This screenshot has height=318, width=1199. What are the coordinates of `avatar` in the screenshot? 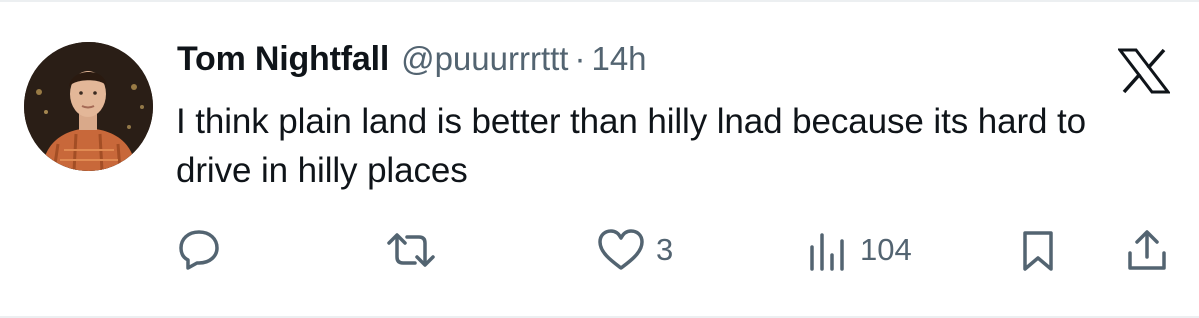 It's located at (88, 106).